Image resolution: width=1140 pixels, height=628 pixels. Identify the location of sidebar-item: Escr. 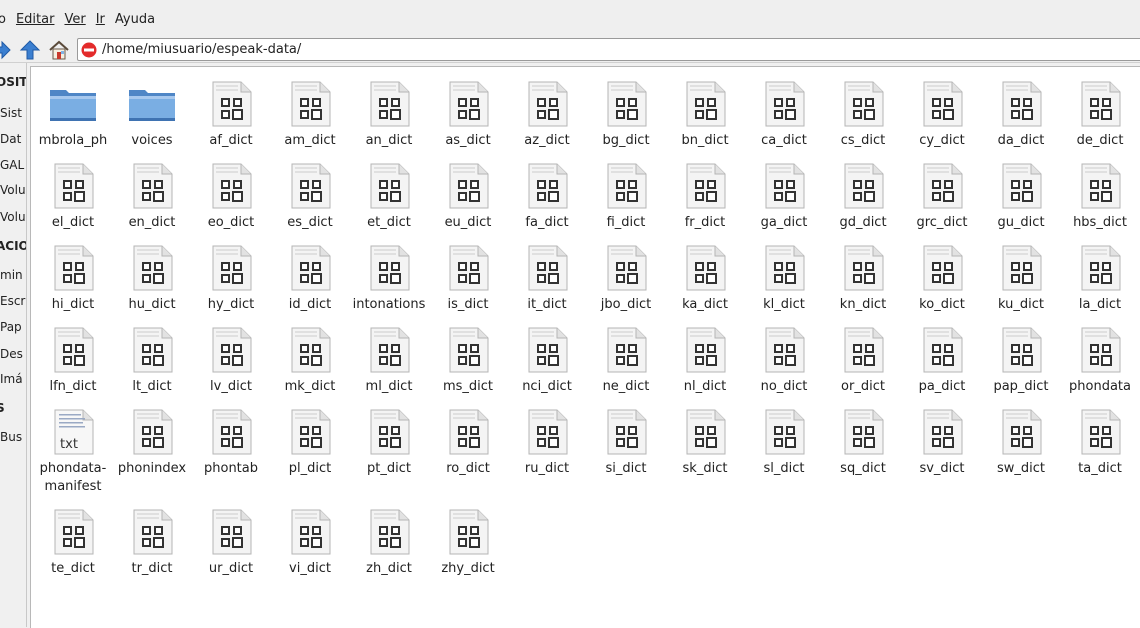
(12, 301).